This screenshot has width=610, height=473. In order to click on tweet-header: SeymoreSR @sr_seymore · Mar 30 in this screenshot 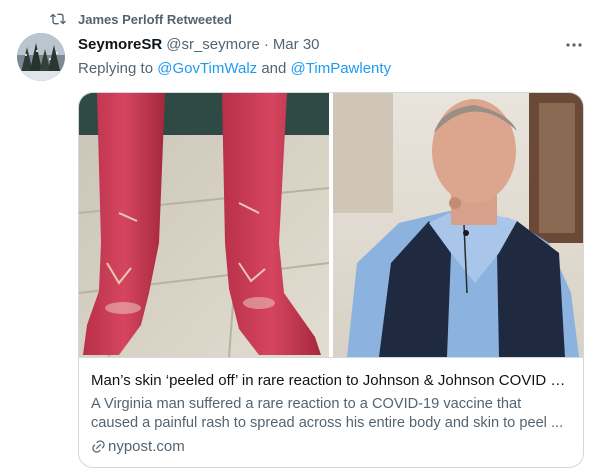, I will do `click(199, 44)`.